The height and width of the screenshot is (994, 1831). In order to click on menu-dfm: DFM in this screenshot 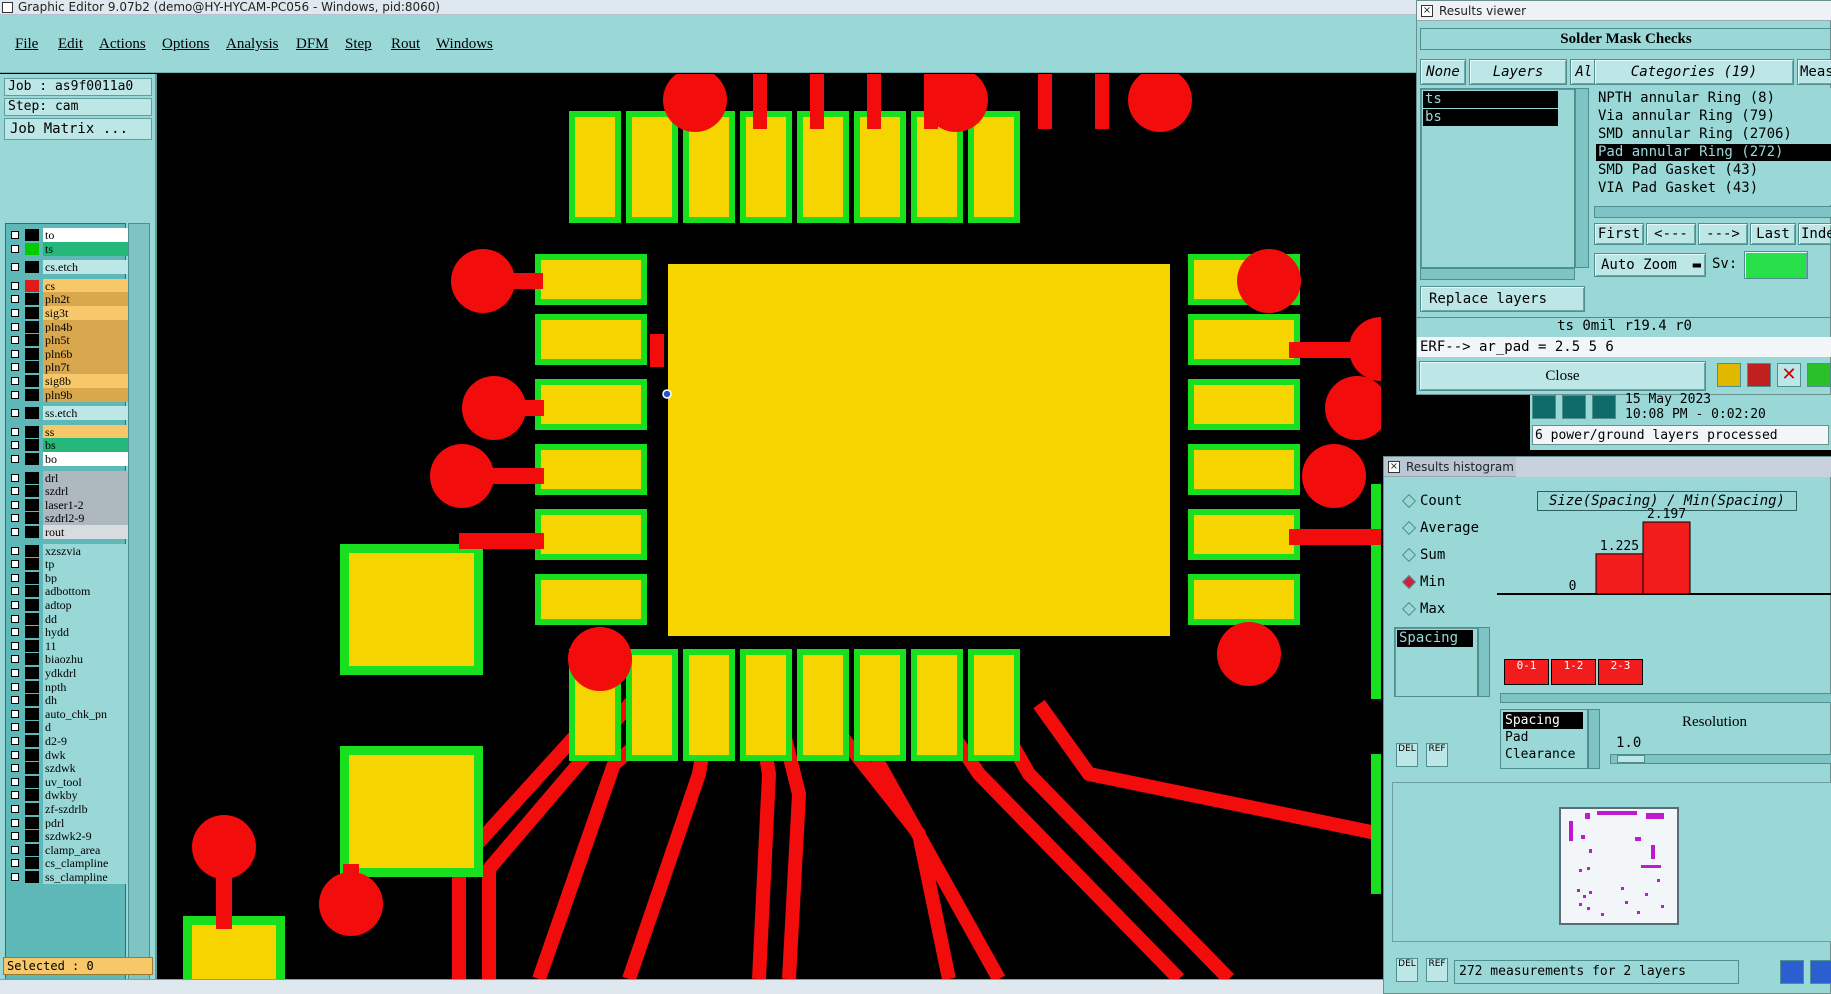, I will do `click(312, 44)`.